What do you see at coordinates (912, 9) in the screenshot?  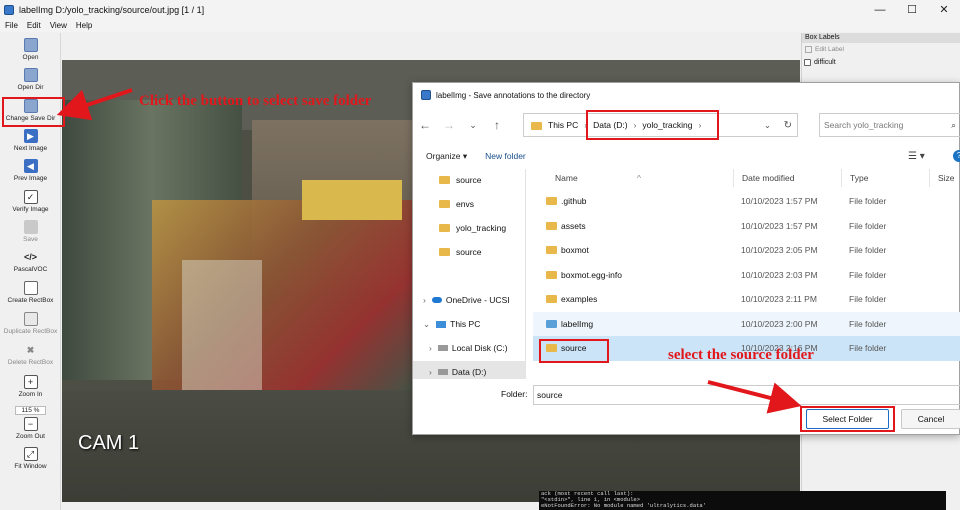 I see `maximize-button: ☐` at bounding box center [912, 9].